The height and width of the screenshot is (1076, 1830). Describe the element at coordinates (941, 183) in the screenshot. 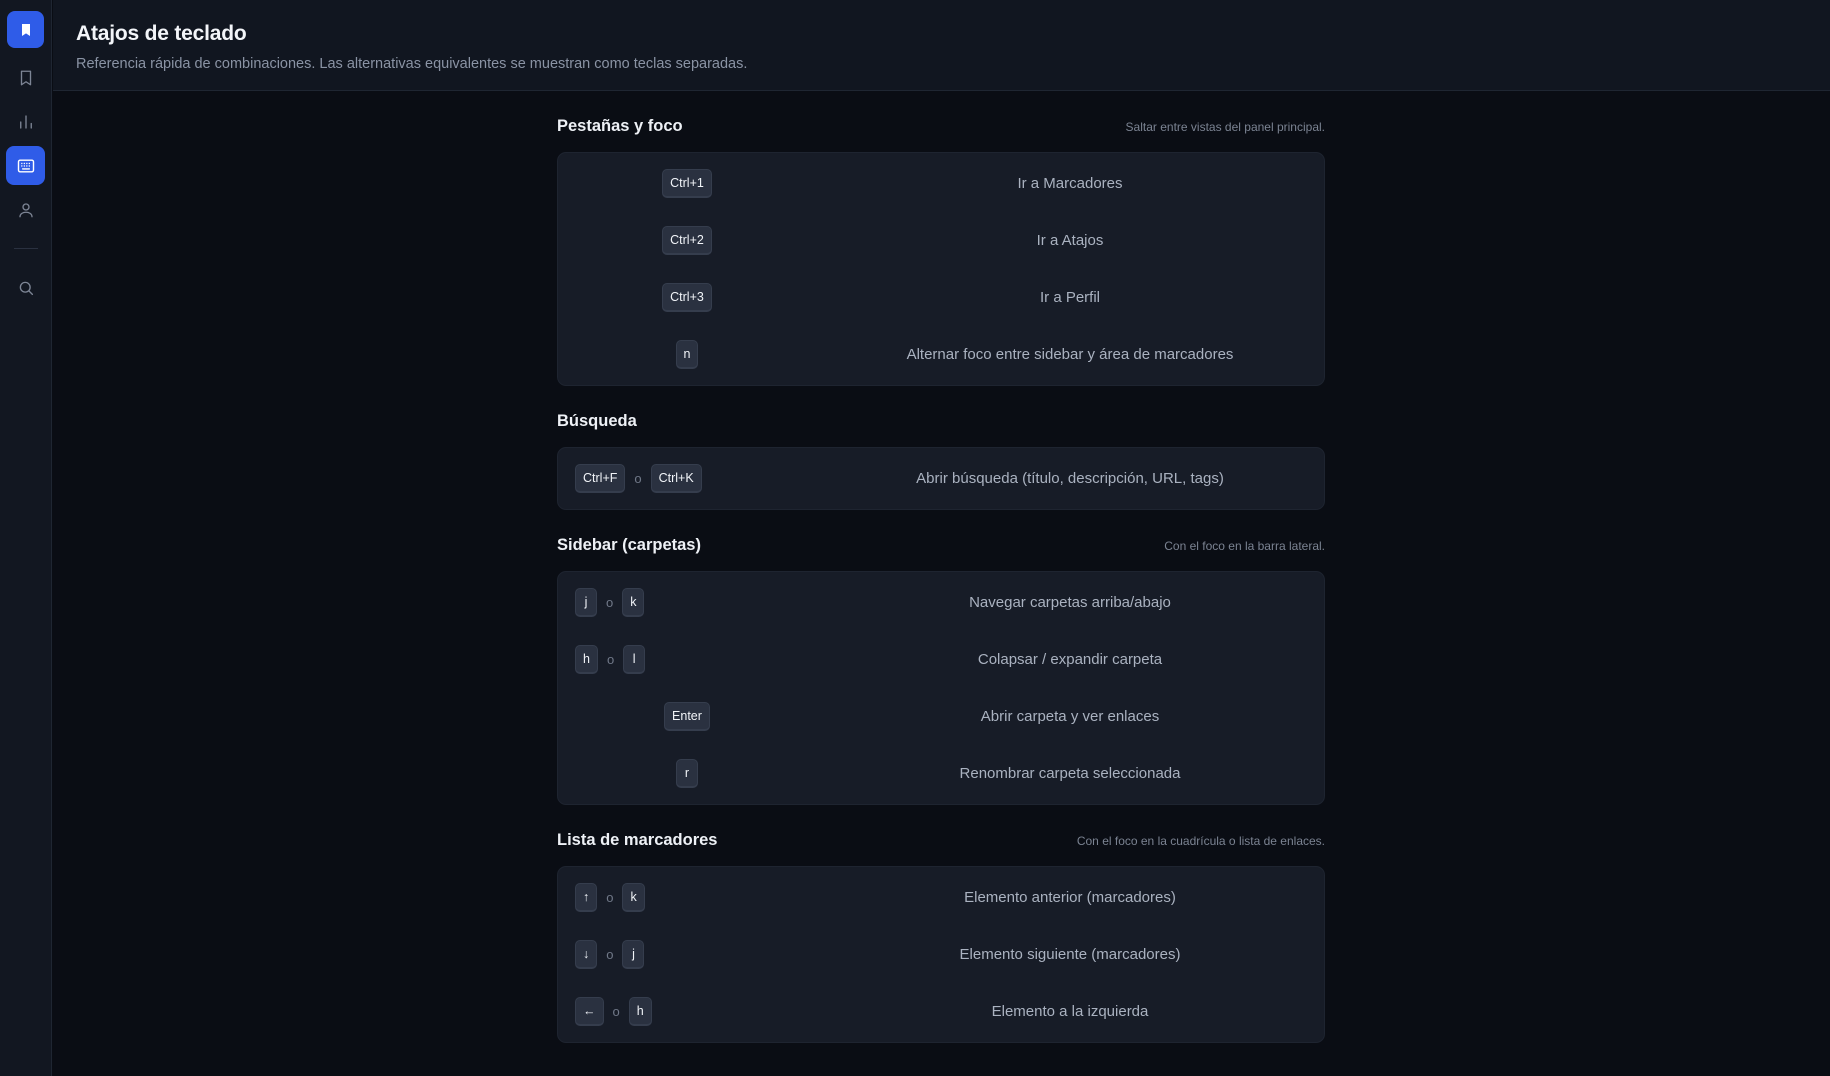

I see `shortcut-row: Ctrl+1 Ir a Marcadores` at that location.